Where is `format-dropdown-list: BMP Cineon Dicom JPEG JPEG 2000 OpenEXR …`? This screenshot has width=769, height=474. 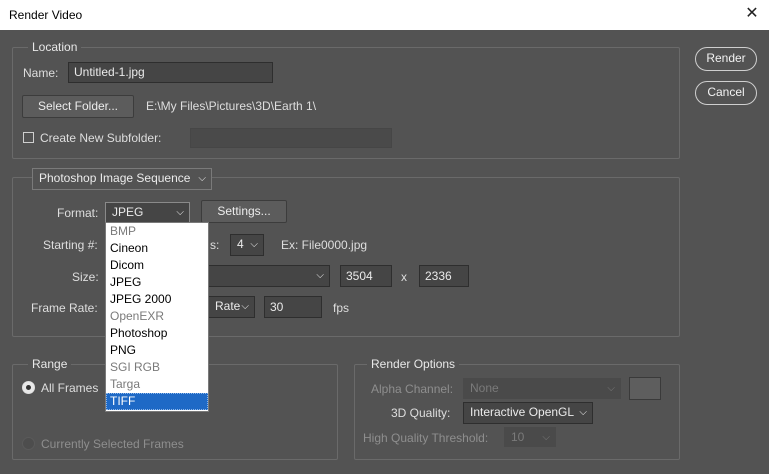 format-dropdown-list: BMP Cineon Dicom JPEG JPEG 2000 OpenEXR … is located at coordinates (157, 317).